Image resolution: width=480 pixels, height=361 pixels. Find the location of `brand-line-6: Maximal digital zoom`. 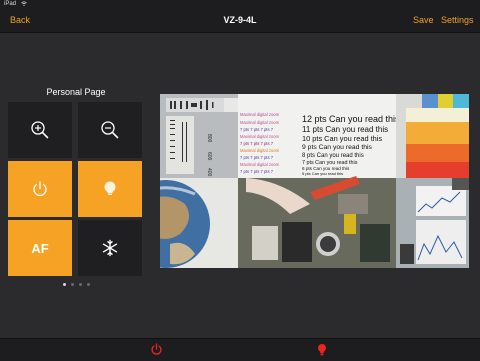

brand-line-6: Maximal digital zoom is located at coordinates (260, 150).